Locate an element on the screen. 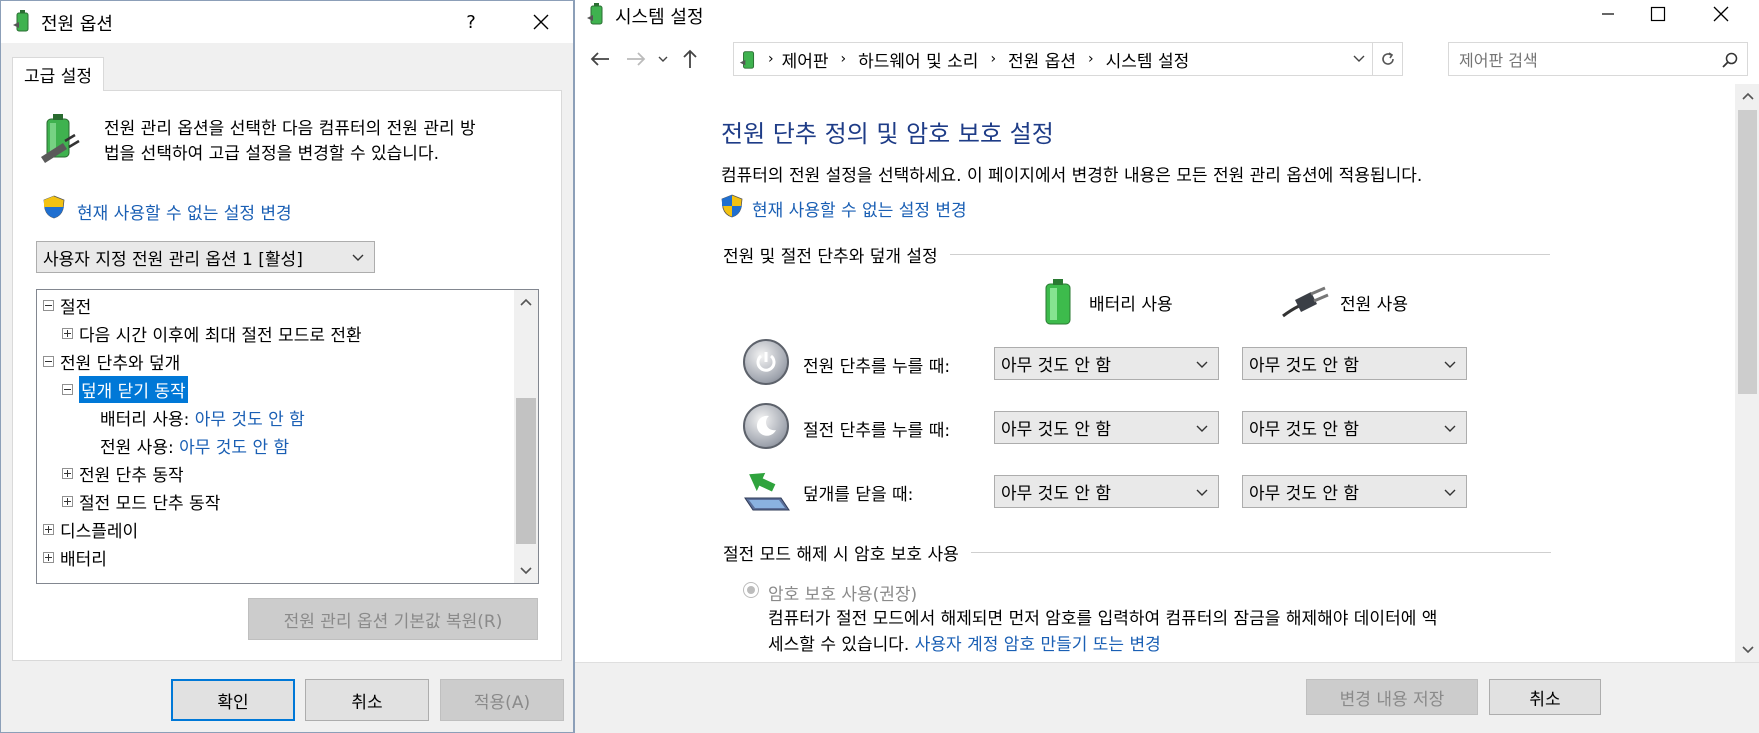  tree-item-lid-close-action: 덮개 닫기 동작 is located at coordinates (125, 389).